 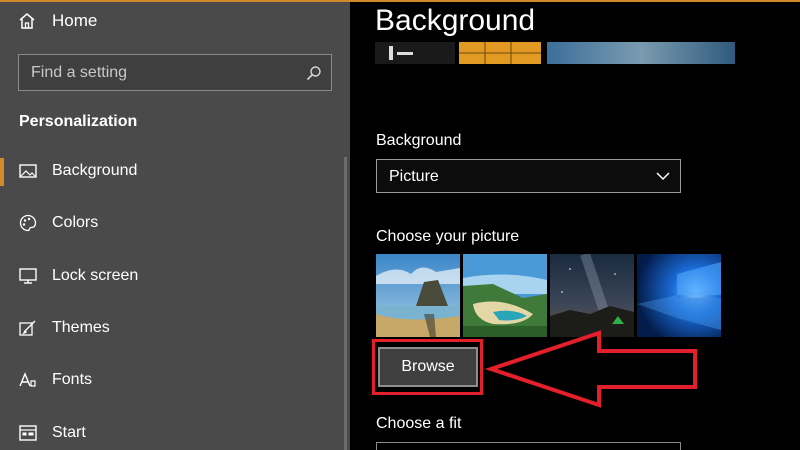 I want to click on sidebar-item-colors: Colors, so click(x=172, y=224).